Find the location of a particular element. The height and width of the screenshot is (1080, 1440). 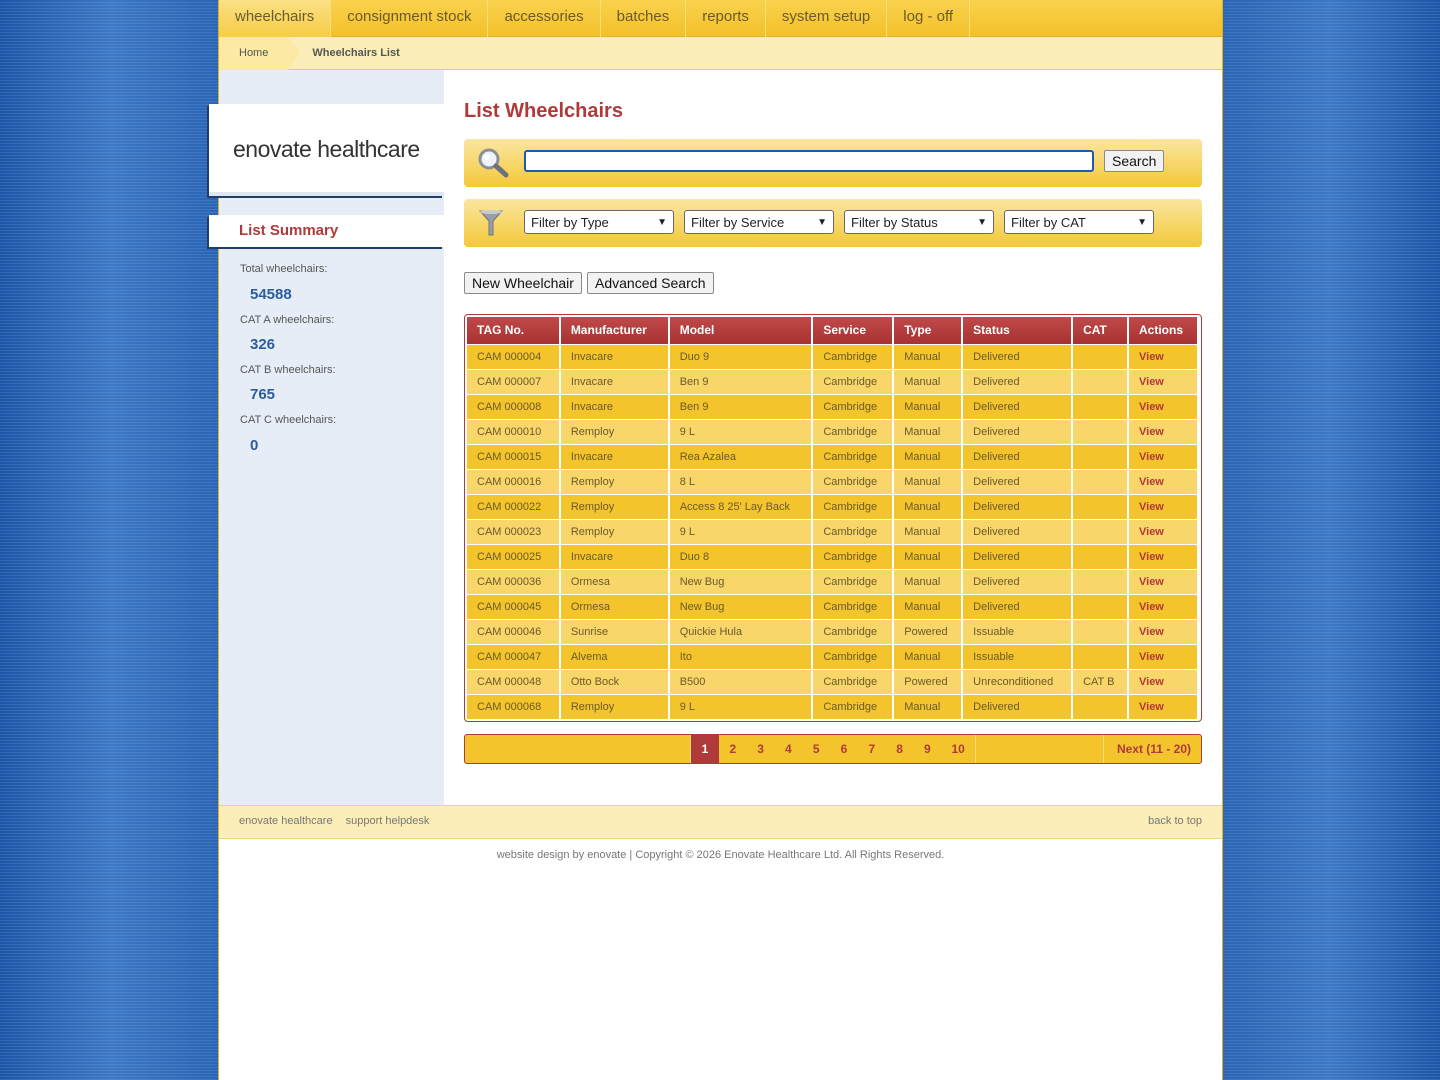

nav-reports: reports is located at coordinates (726, 18).